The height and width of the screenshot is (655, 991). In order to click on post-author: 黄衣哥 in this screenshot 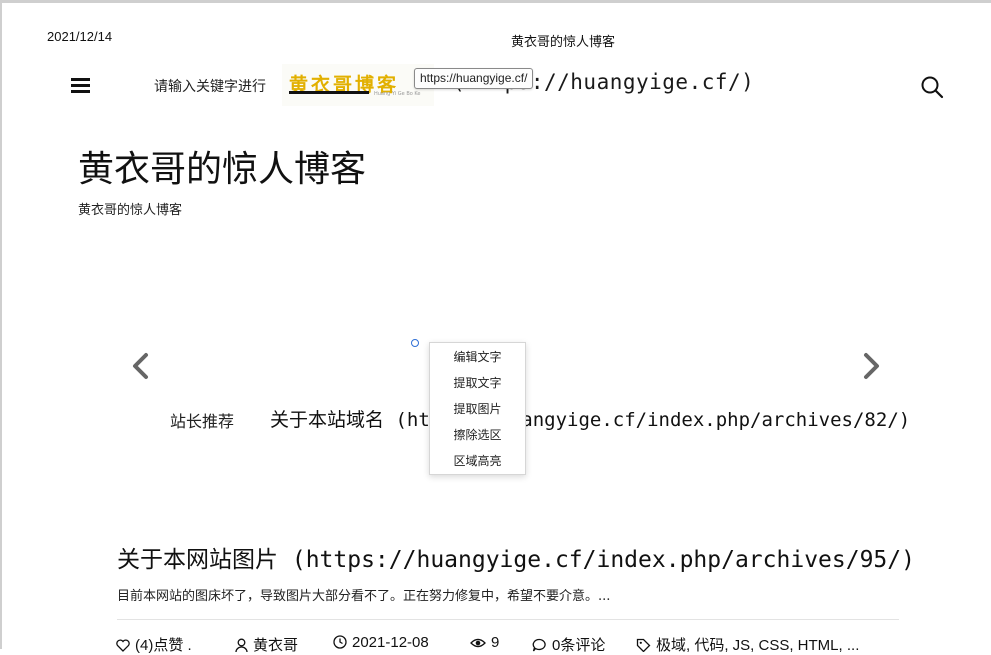, I will do `click(266, 644)`.